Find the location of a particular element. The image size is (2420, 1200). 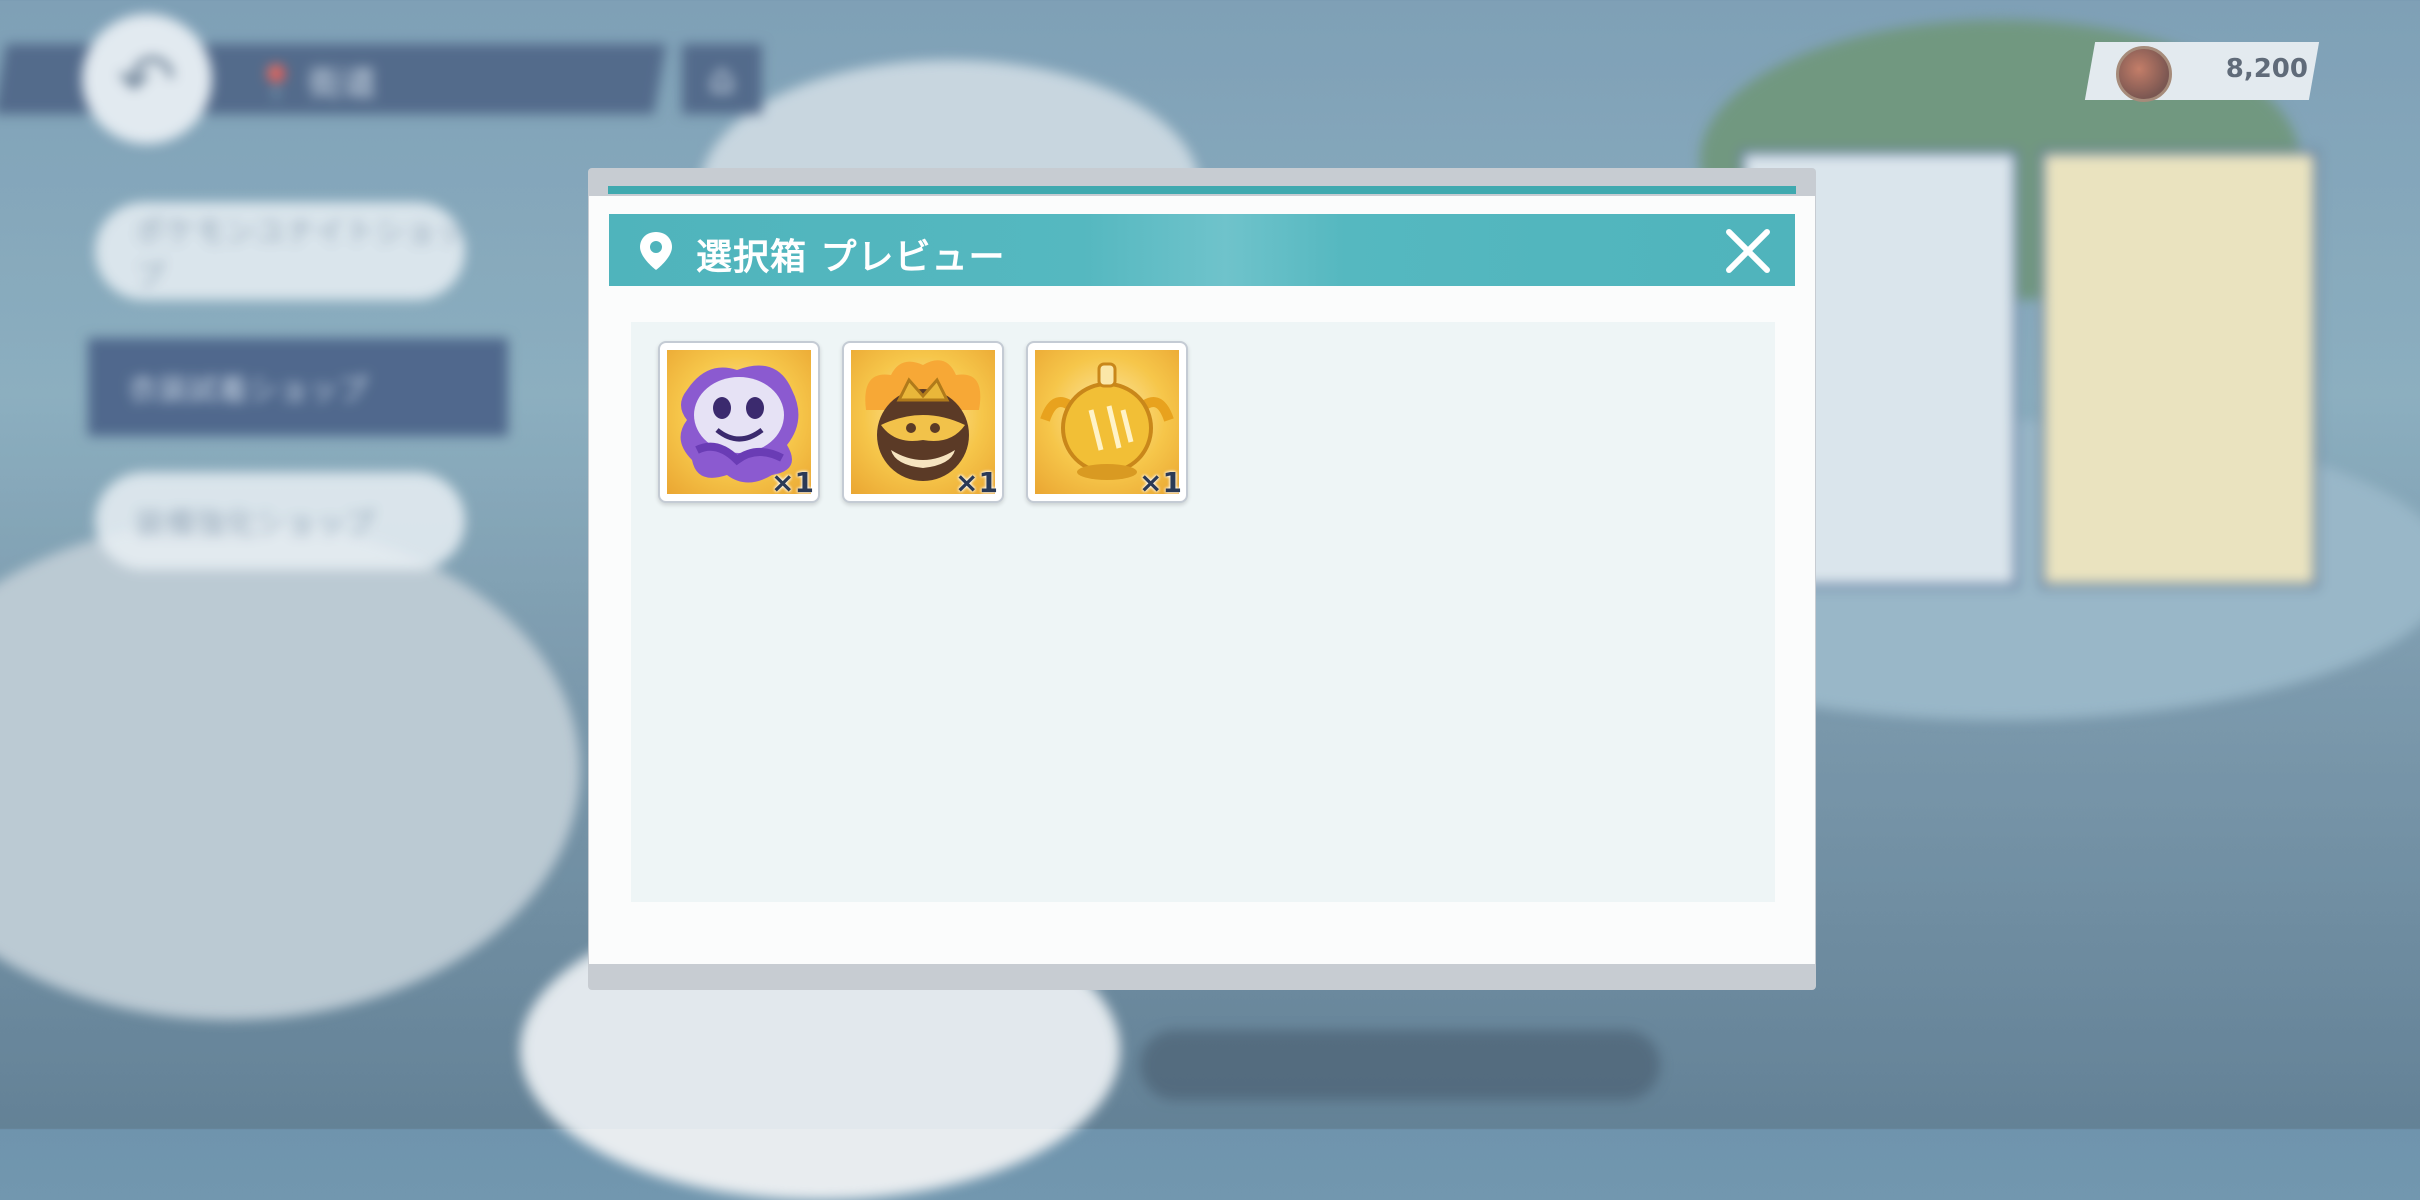

close-icon is located at coordinates (1748, 251).